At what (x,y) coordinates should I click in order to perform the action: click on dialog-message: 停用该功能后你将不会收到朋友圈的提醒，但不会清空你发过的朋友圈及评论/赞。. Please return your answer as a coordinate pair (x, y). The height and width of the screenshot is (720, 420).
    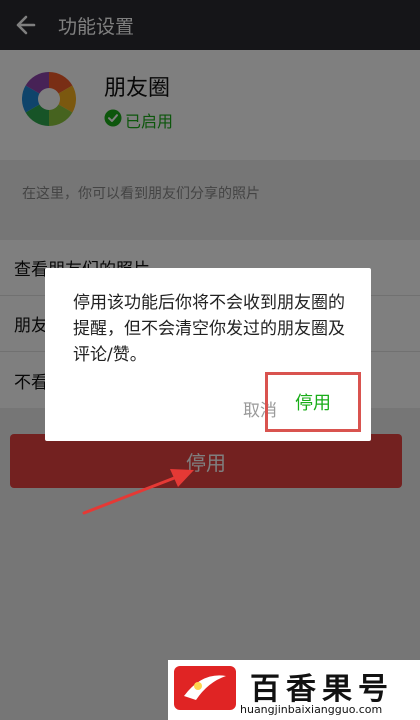
    Looking at the image, I should click on (209, 329).